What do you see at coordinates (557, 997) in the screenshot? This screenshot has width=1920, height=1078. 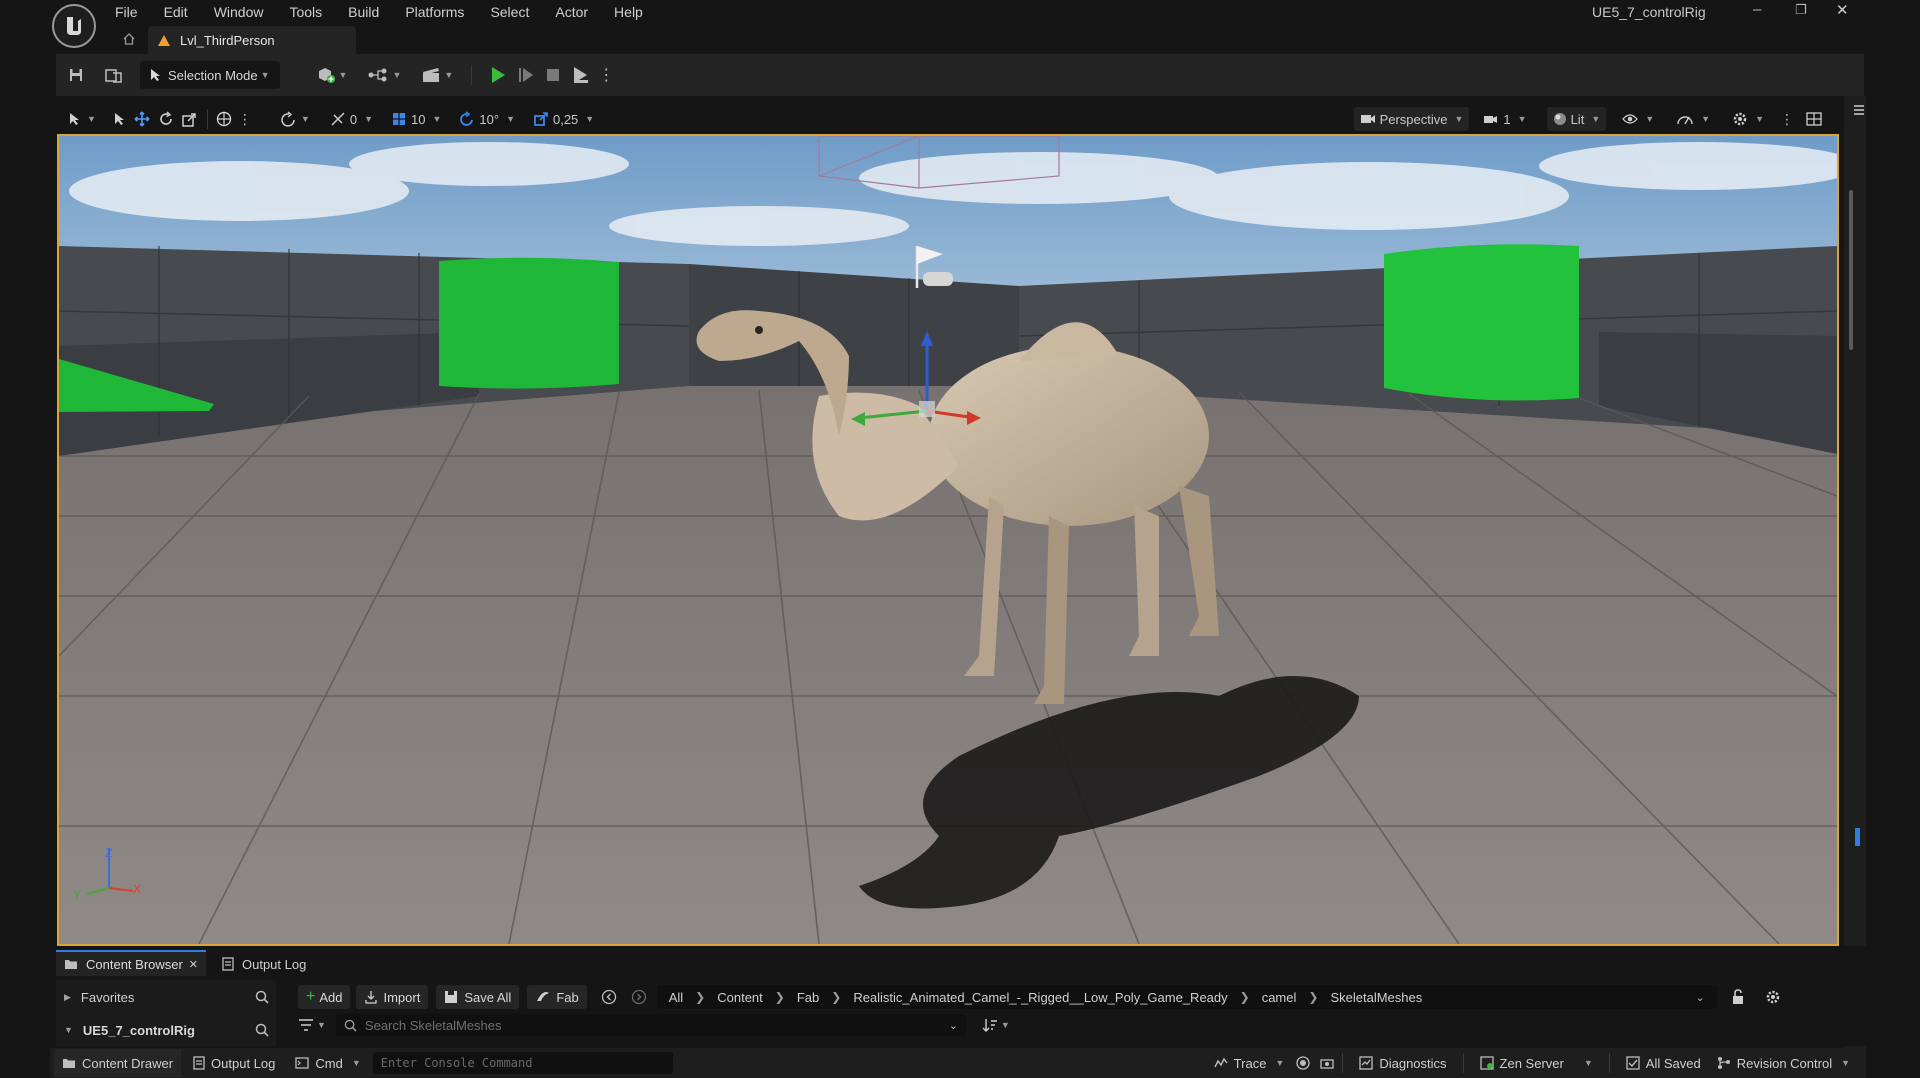 I see `fab-button: Fab` at bounding box center [557, 997].